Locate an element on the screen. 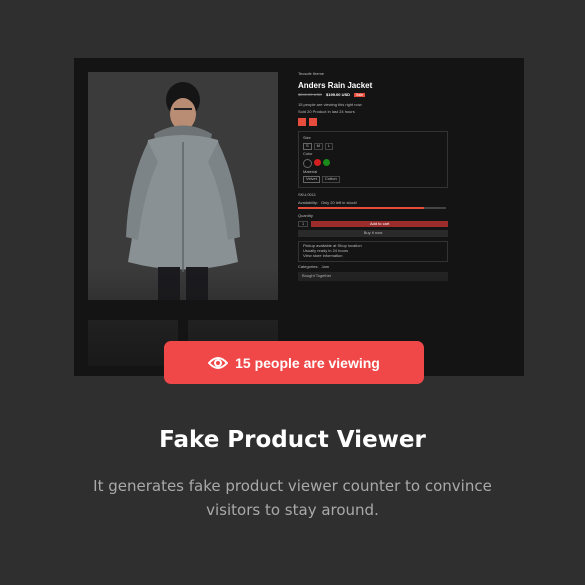 This screenshot has height=585, width=585. wishlist-icon is located at coordinates (302, 122).